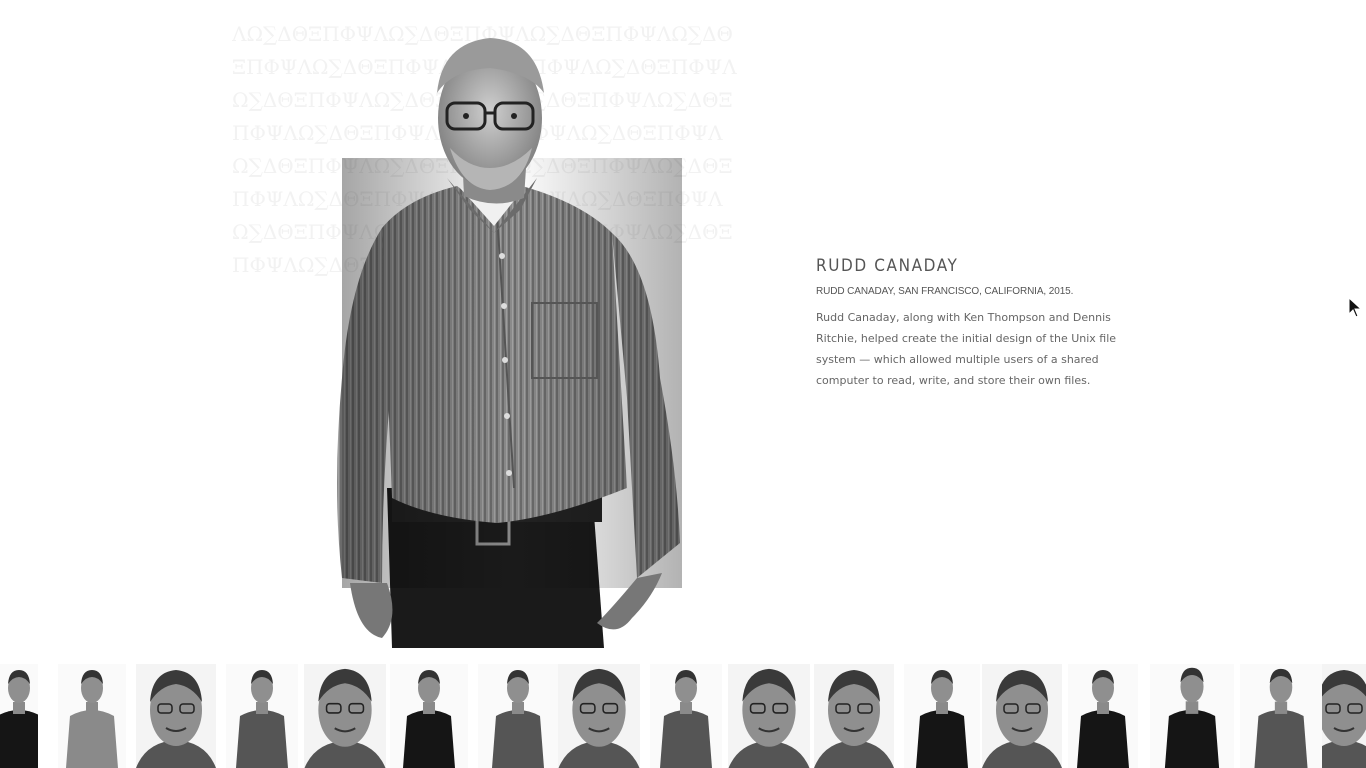  What do you see at coordinates (887, 266) in the screenshot?
I see `profile-name: RUDD CANADAY` at bounding box center [887, 266].